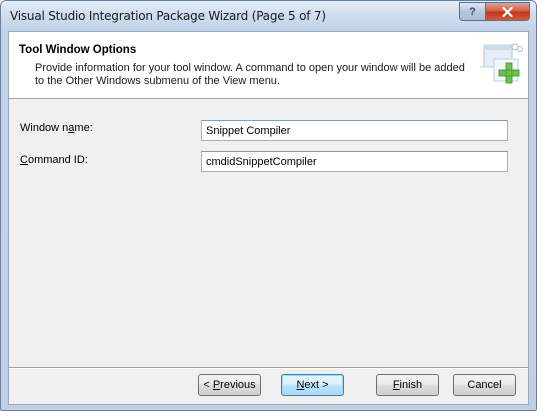 The image size is (537, 411). I want to click on footer-divider, so click(268, 368).